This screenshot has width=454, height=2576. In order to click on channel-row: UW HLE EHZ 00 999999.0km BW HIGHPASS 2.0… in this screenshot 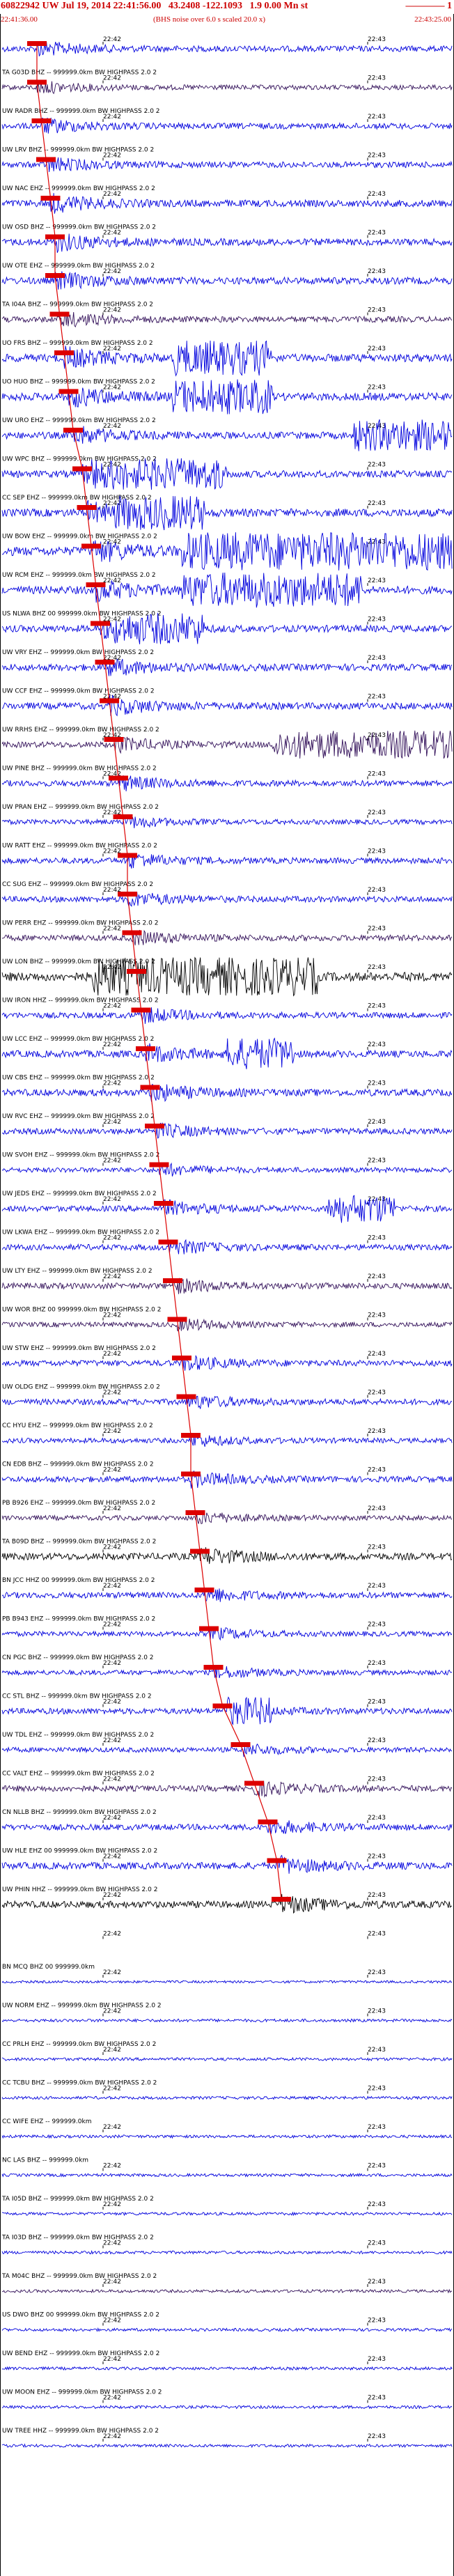, I will do `click(227, 1861)`.